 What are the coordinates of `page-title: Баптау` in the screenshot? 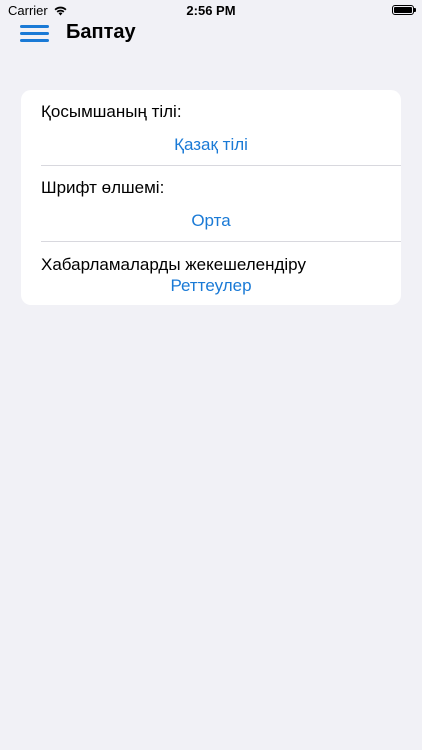 It's located at (101, 32).